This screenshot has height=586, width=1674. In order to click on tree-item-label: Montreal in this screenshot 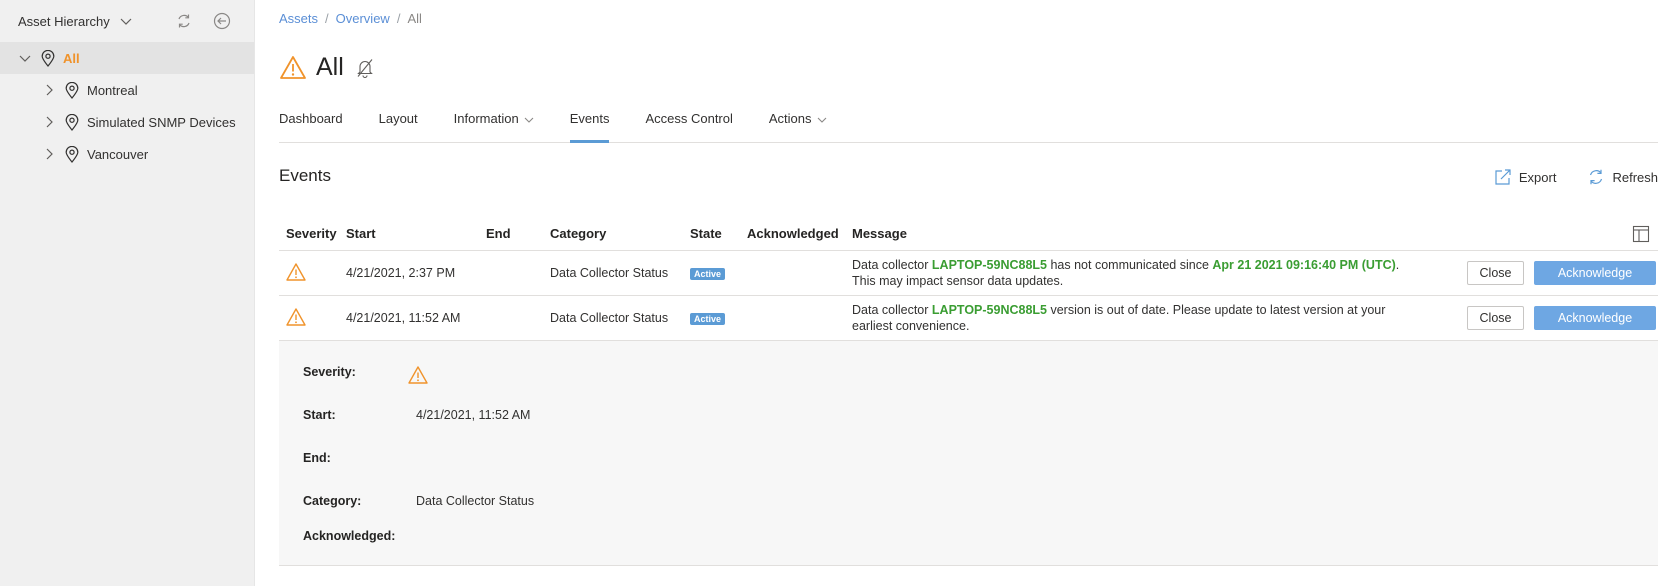, I will do `click(112, 90)`.